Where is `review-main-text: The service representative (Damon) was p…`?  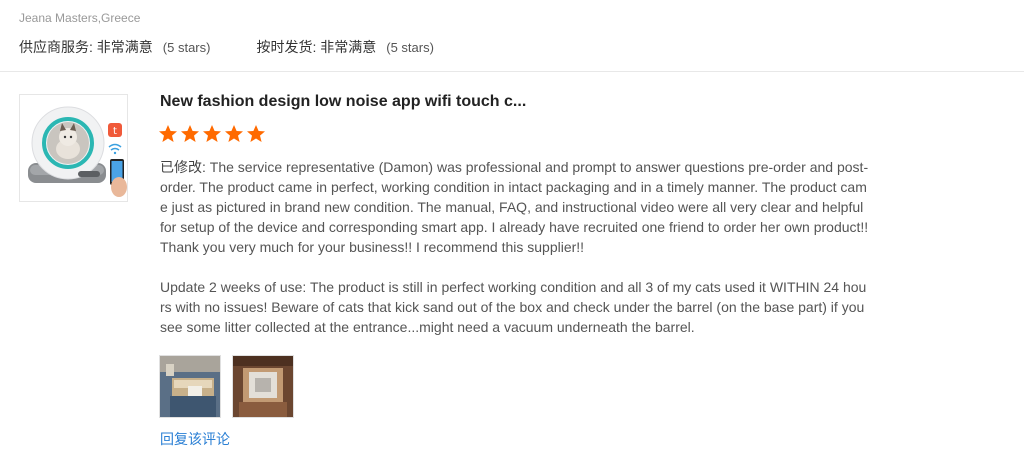 review-main-text: The service representative (Damon) was p… is located at coordinates (514, 207).